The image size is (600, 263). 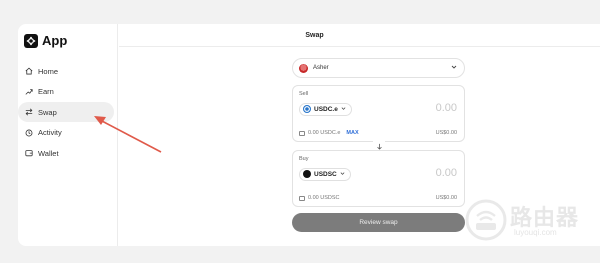 I want to click on arrow-down-icon, so click(x=379, y=146).